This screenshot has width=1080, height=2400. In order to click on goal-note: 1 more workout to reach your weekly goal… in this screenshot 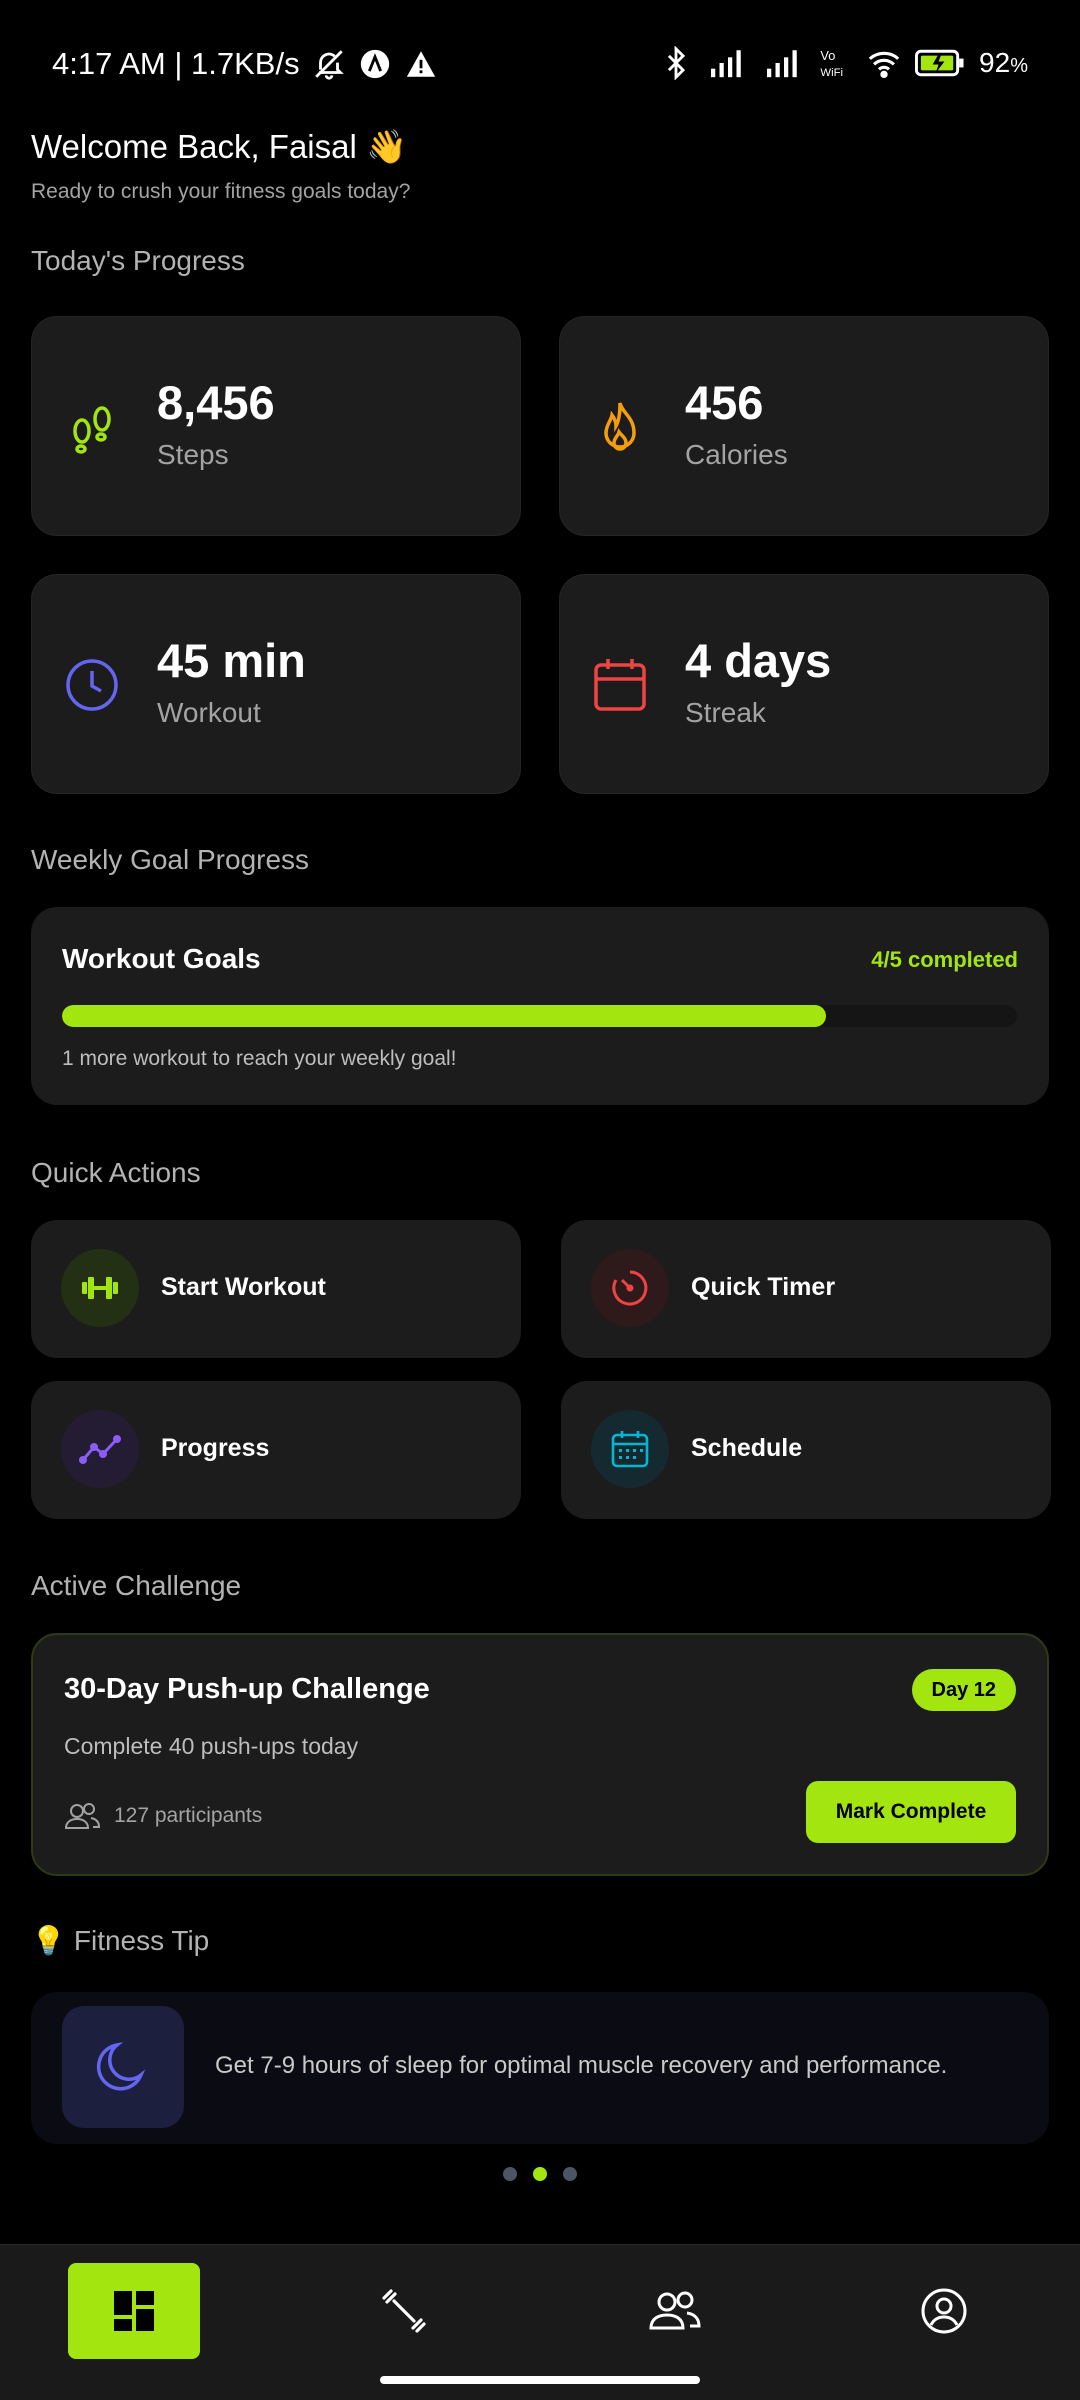, I will do `click(259, 1058)`.